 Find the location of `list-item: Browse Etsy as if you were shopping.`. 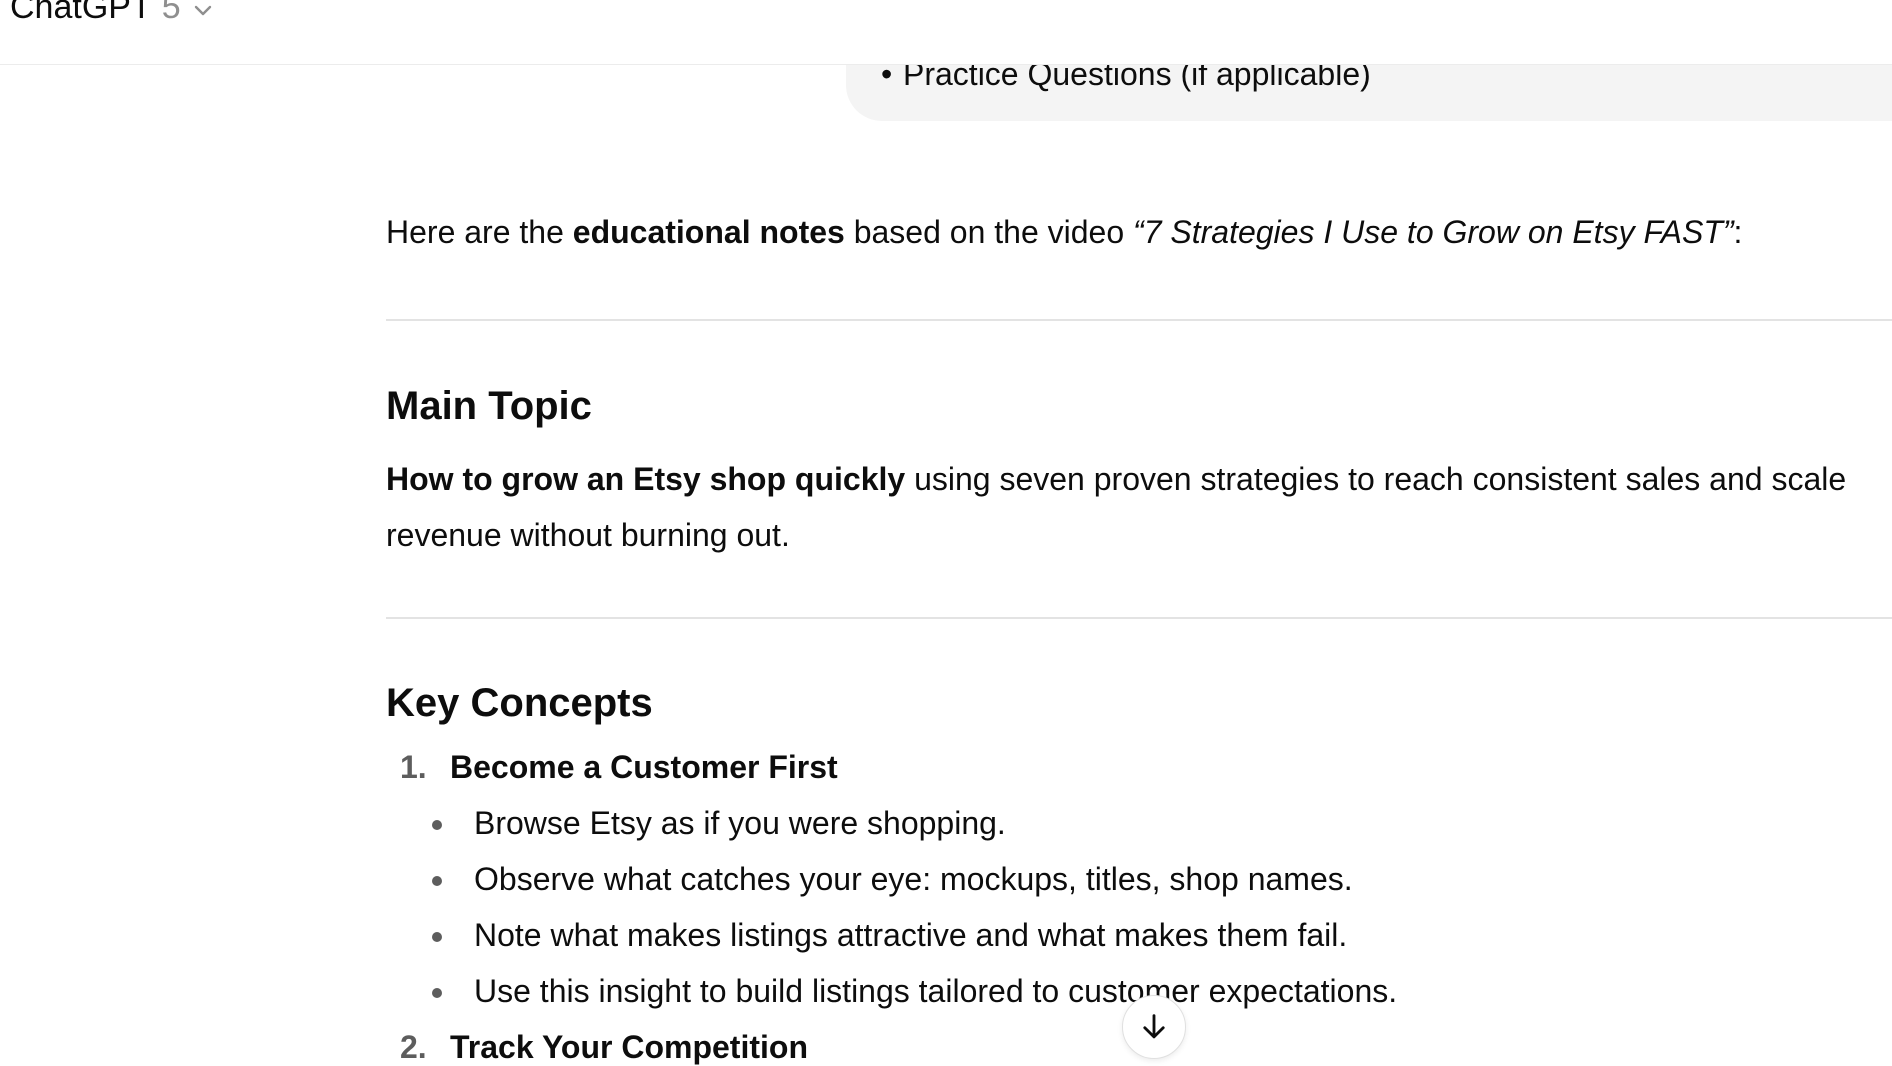

list-item: Browse Etsy as if you were shopping. is located at coordinates (719, 823).